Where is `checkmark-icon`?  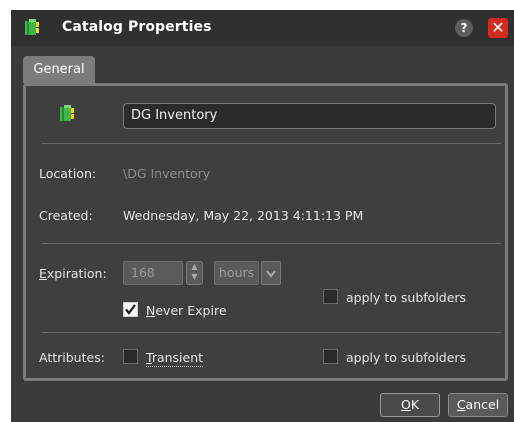 checkmark-icon is located at coordinates (130, 309).